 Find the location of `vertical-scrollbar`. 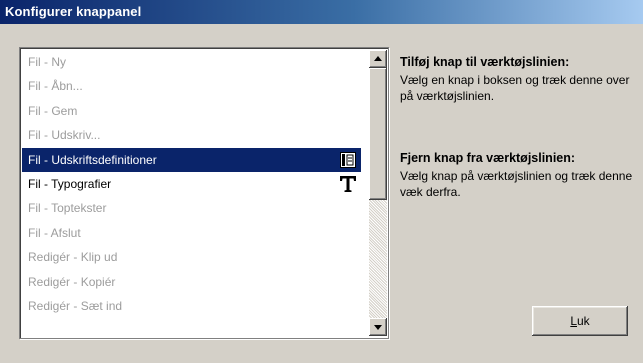

vertical-scrollbar is located at coordinates (378, 193).